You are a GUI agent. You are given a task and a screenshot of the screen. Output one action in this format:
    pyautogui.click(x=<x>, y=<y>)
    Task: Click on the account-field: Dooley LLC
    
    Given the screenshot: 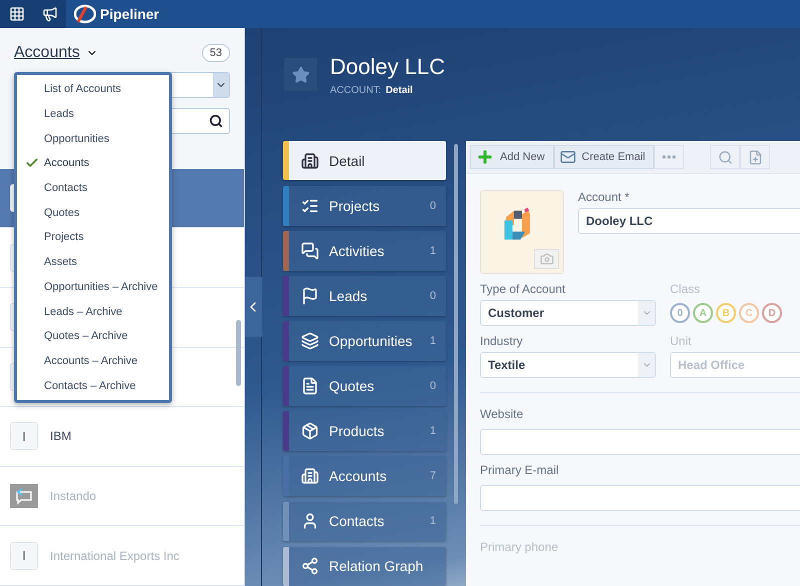 What is the action you would take?
    pyautogui.click(x=689, y=221)
    